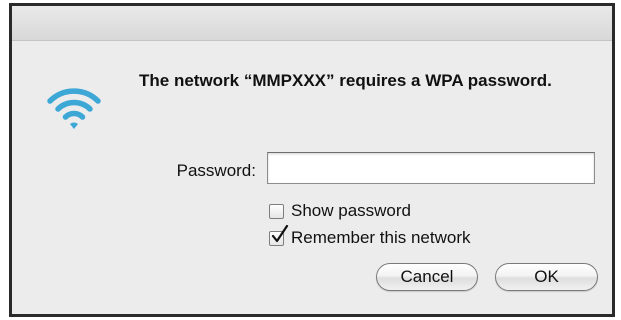 This screenshot has height=320, width=621. I want to click on remember-network-option: Remember this network, so click(370, 236).